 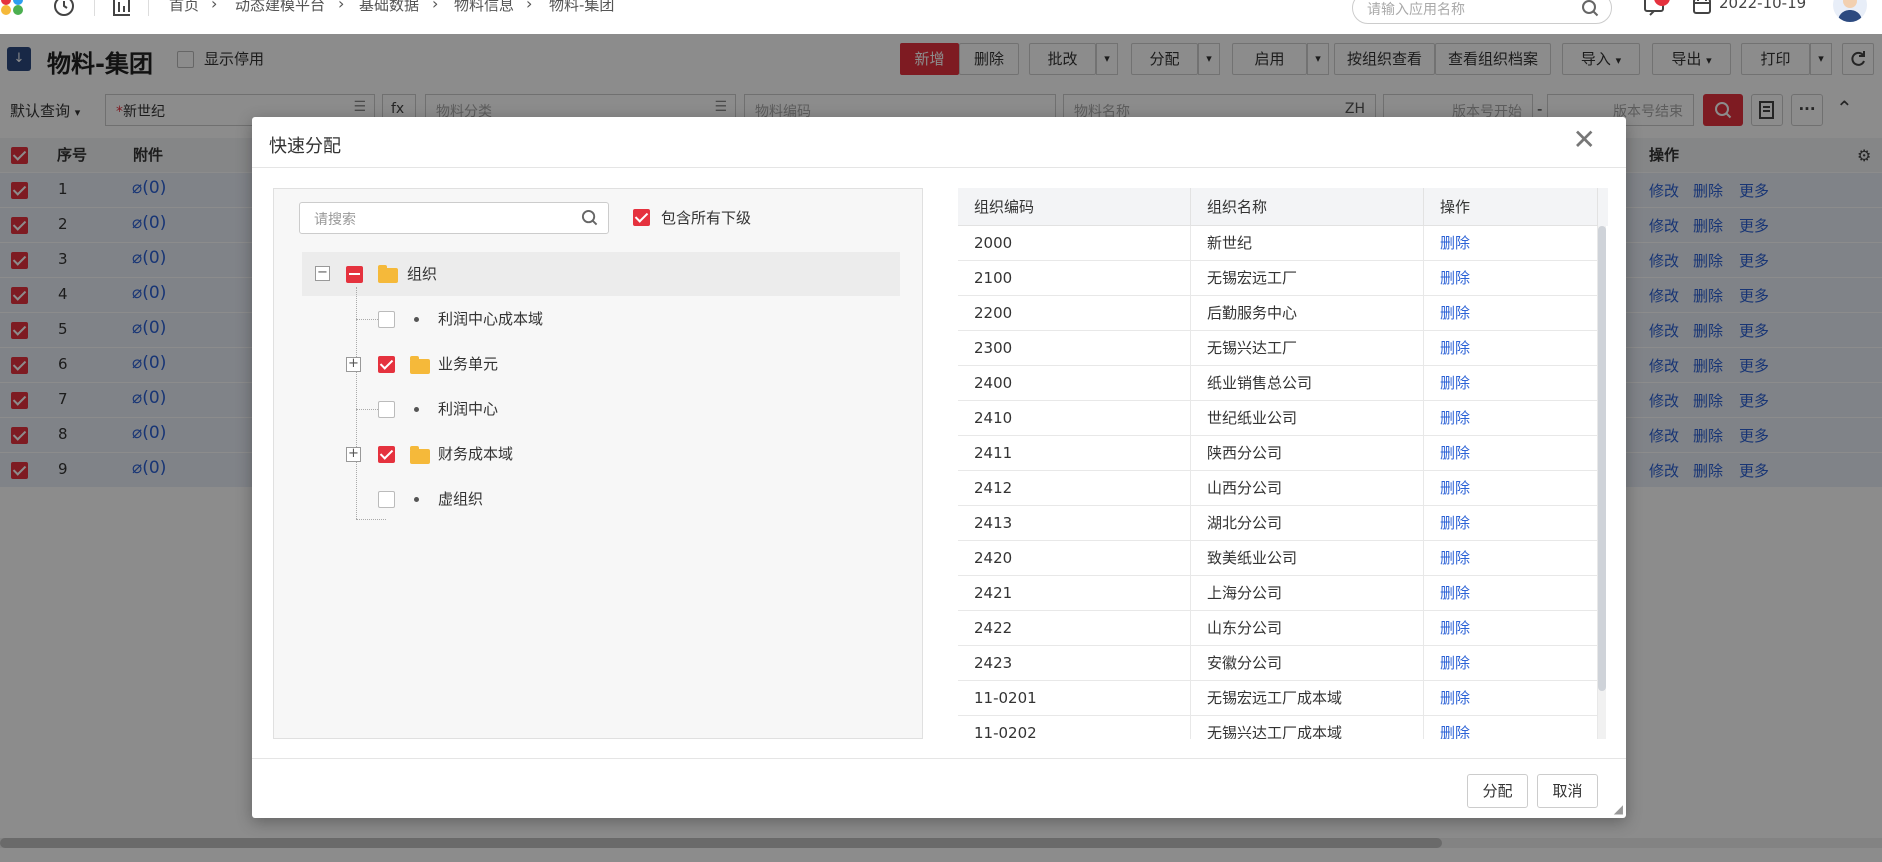 I want to click on app-search-input: 请输入应用名称, so click(x=1482, y=12).